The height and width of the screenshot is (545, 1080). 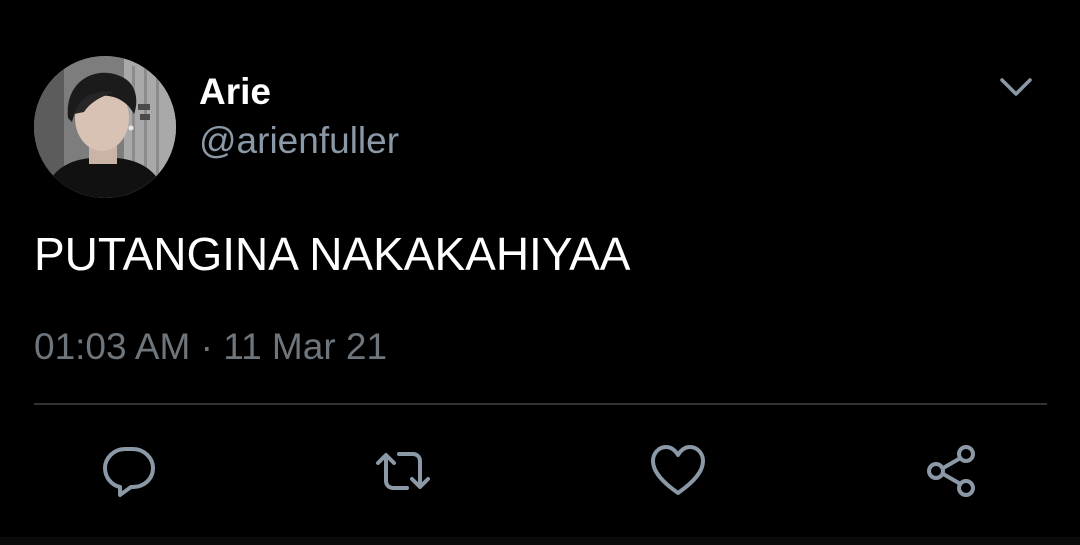 I want to click on tweet-text: PUTANGINA NAKAKAHIYAA, so click(x=332, y=254).